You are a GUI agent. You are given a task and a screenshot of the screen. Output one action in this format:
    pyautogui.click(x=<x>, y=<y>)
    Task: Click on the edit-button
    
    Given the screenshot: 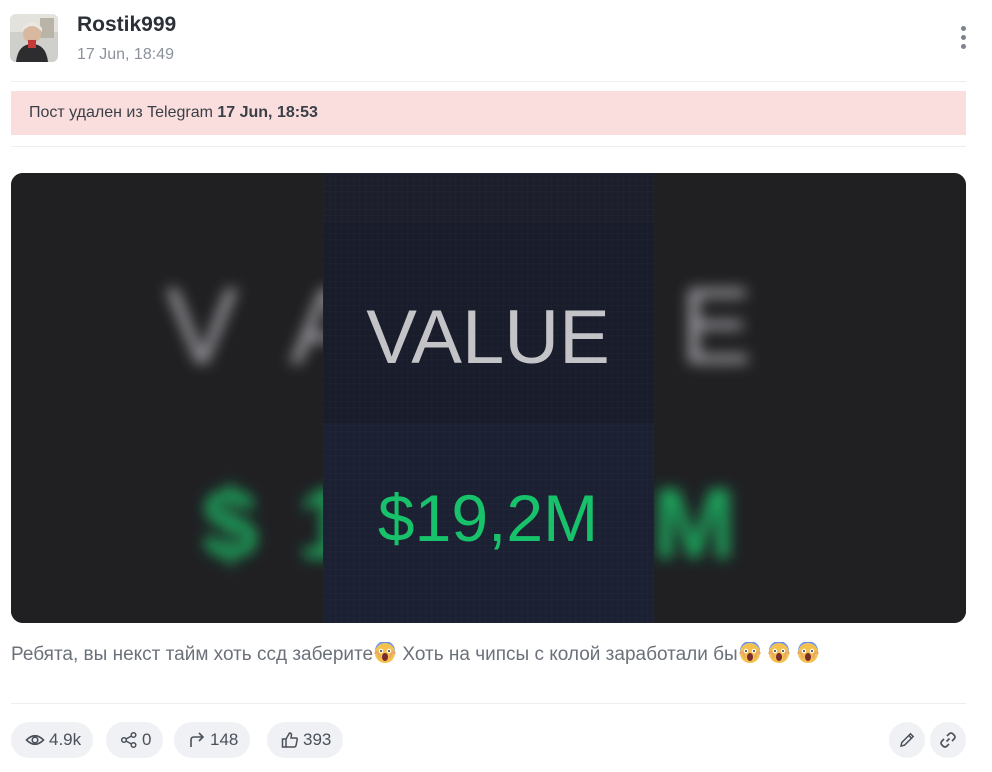 What is the action you would take?
    pyautogui.click(x=907, y=740)
    